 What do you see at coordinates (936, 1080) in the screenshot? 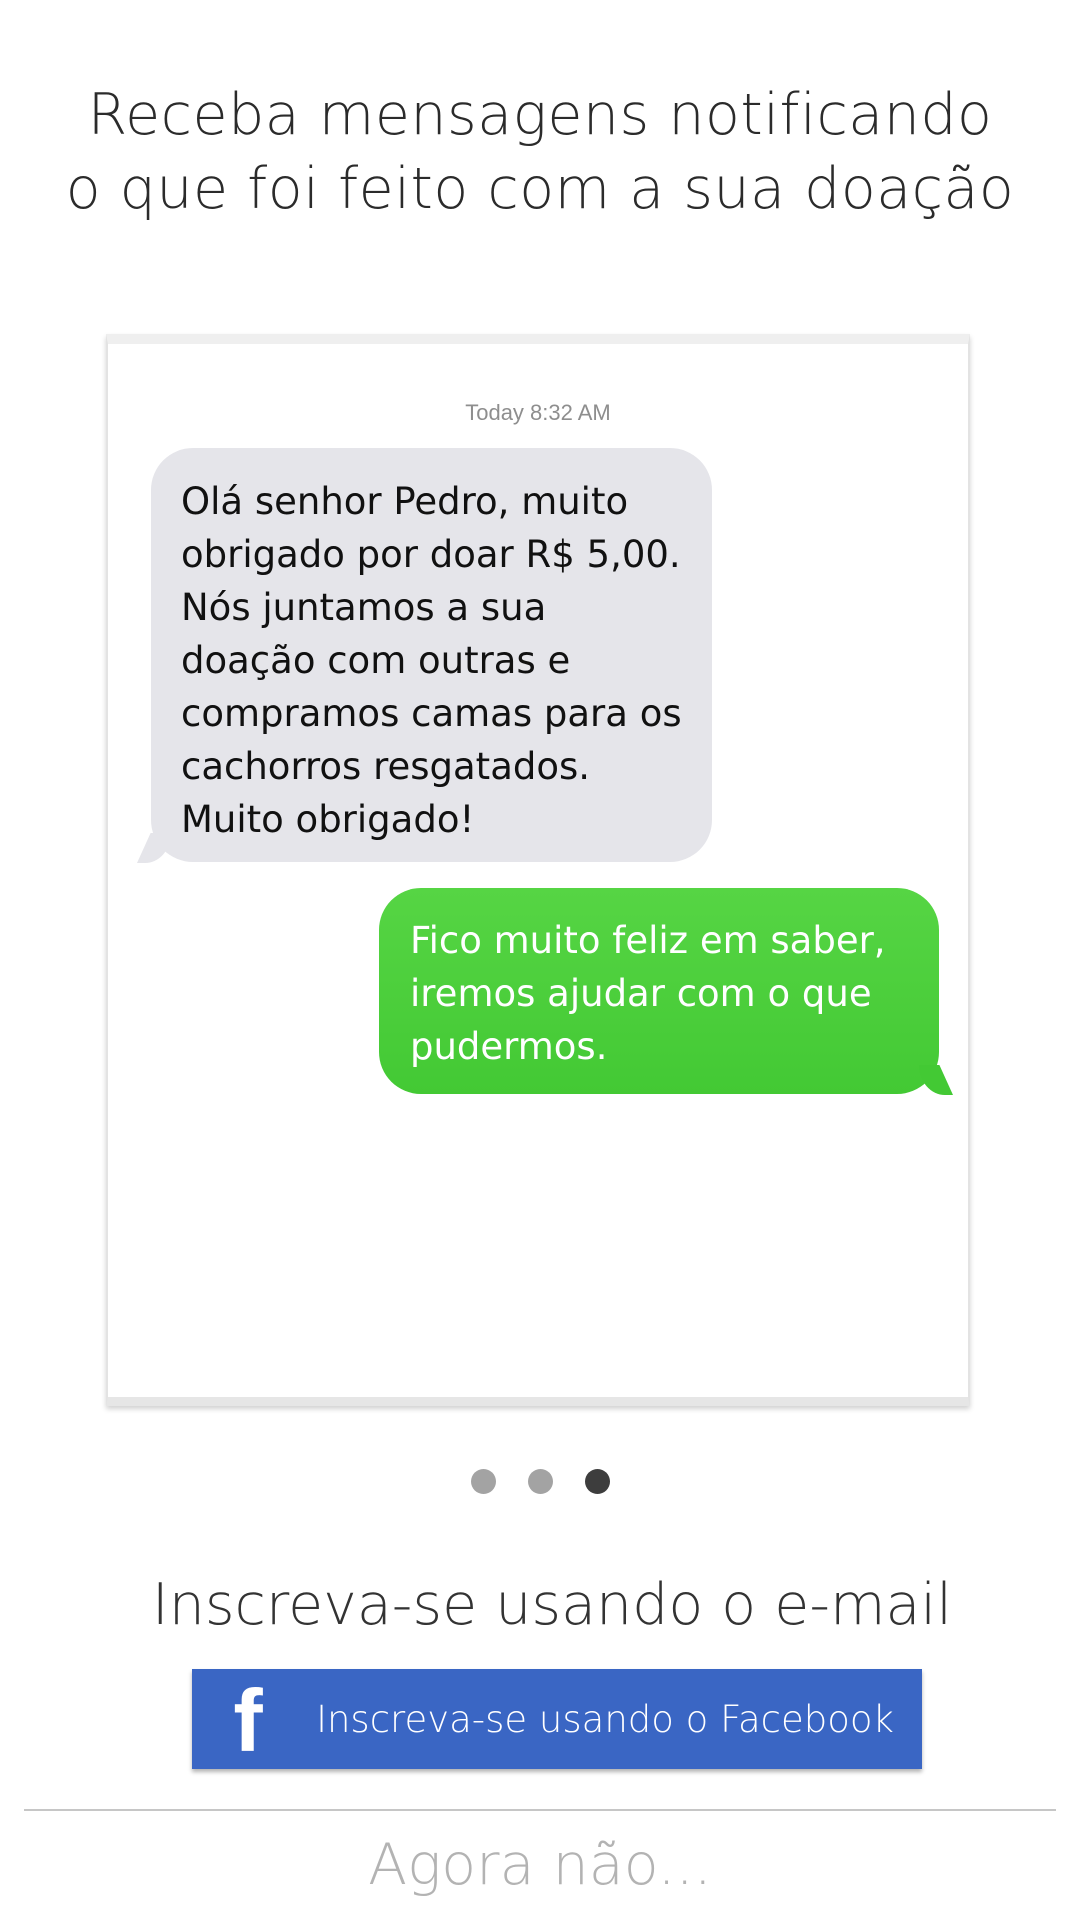
I see `outgoing-bubble-tail` at bounding box center [936, 1080].